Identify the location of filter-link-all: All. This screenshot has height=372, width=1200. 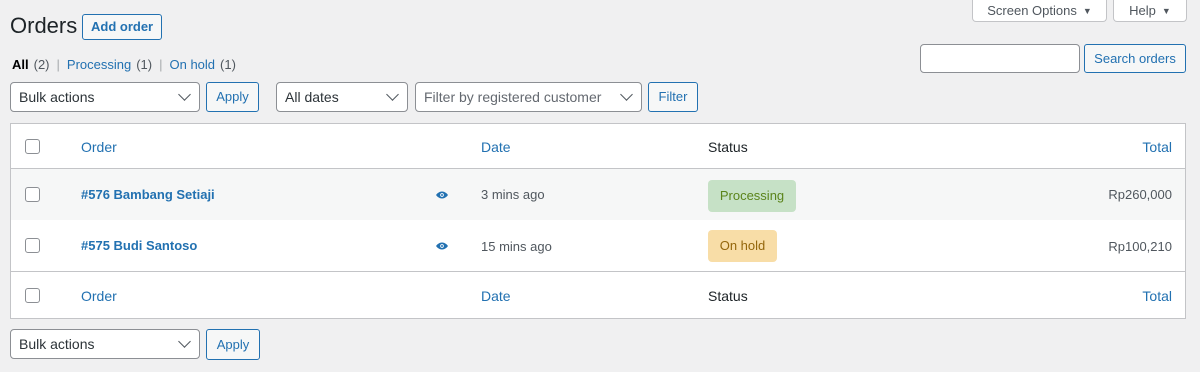
(20, 65).